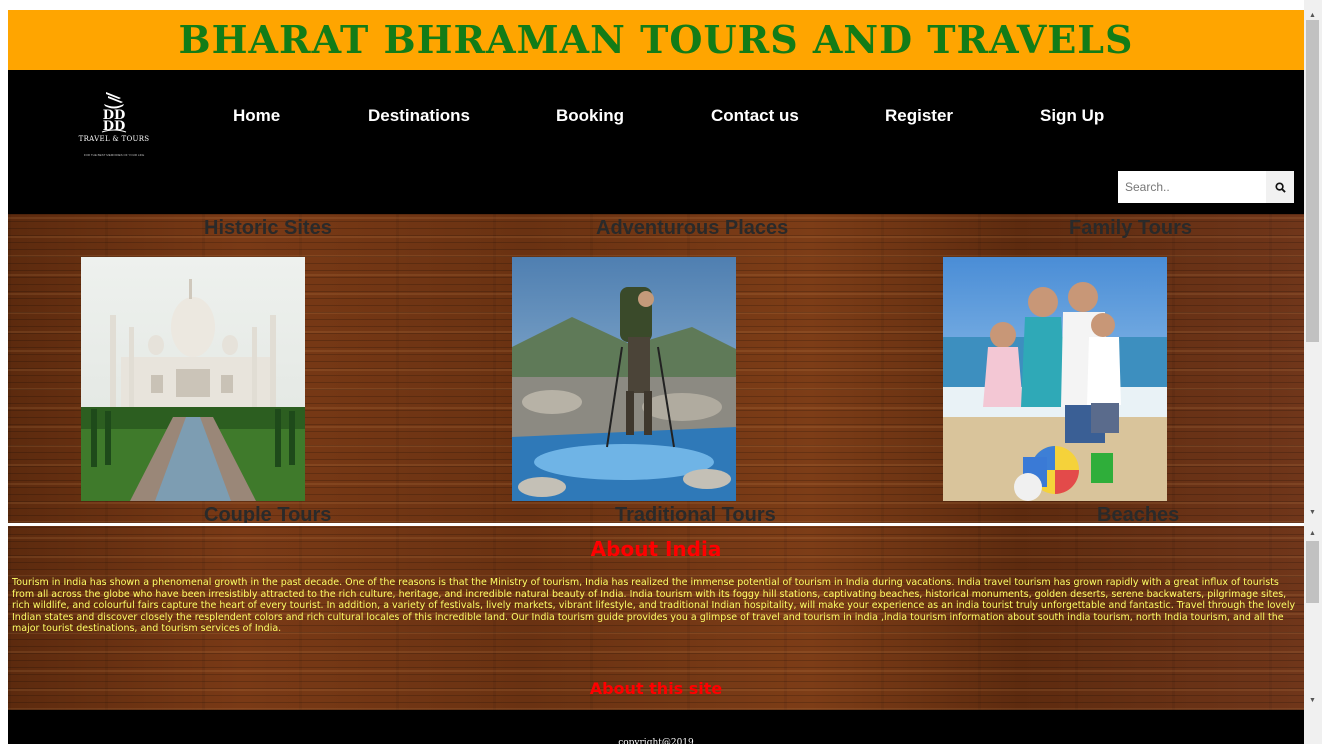  What do you see at coordinates (695, 513) in the screenshot?
I see `category-traditional-tours: Traditional Tours` at bounding box center [695, 513].